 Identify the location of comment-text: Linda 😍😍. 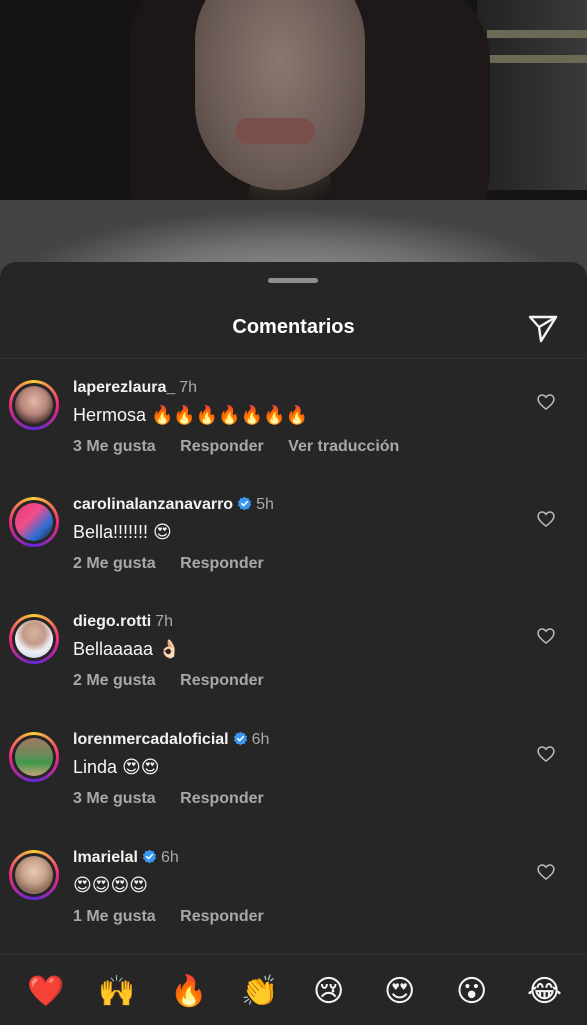
(116, 767).